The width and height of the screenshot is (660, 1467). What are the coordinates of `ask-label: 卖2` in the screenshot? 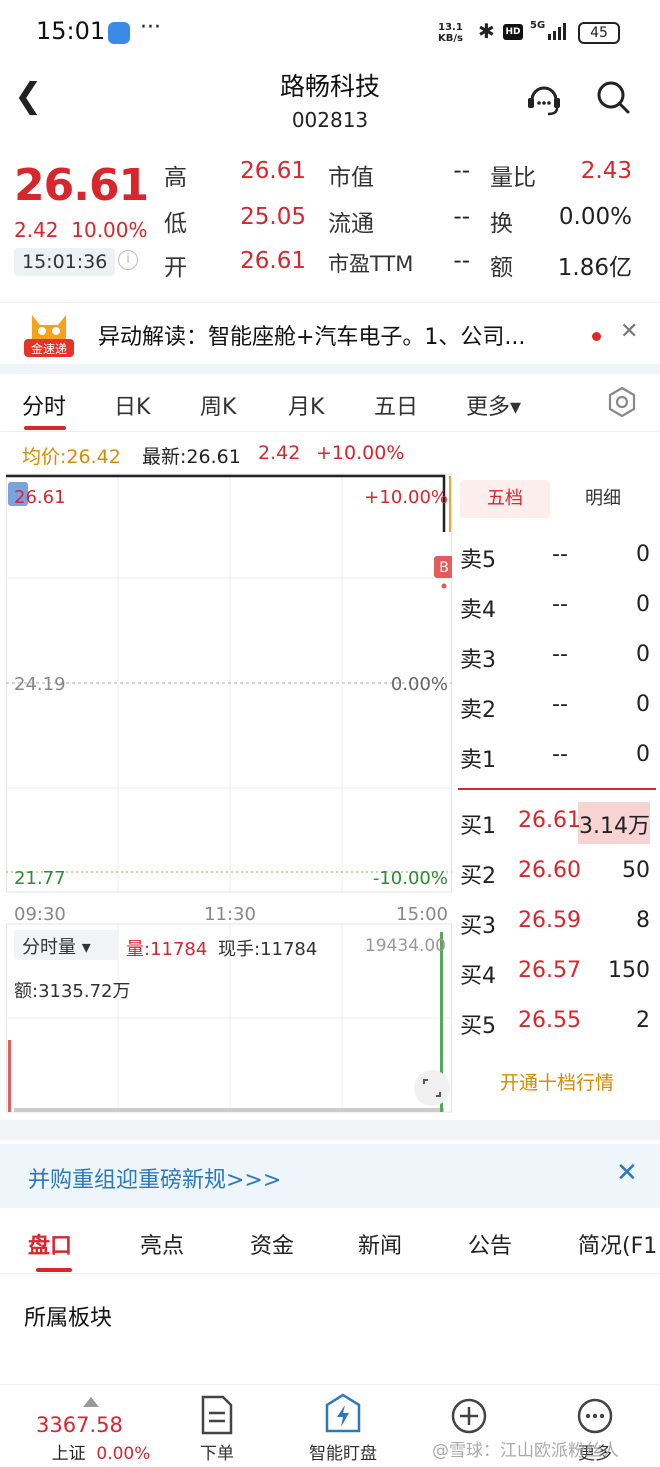 It's located at (478, 710).